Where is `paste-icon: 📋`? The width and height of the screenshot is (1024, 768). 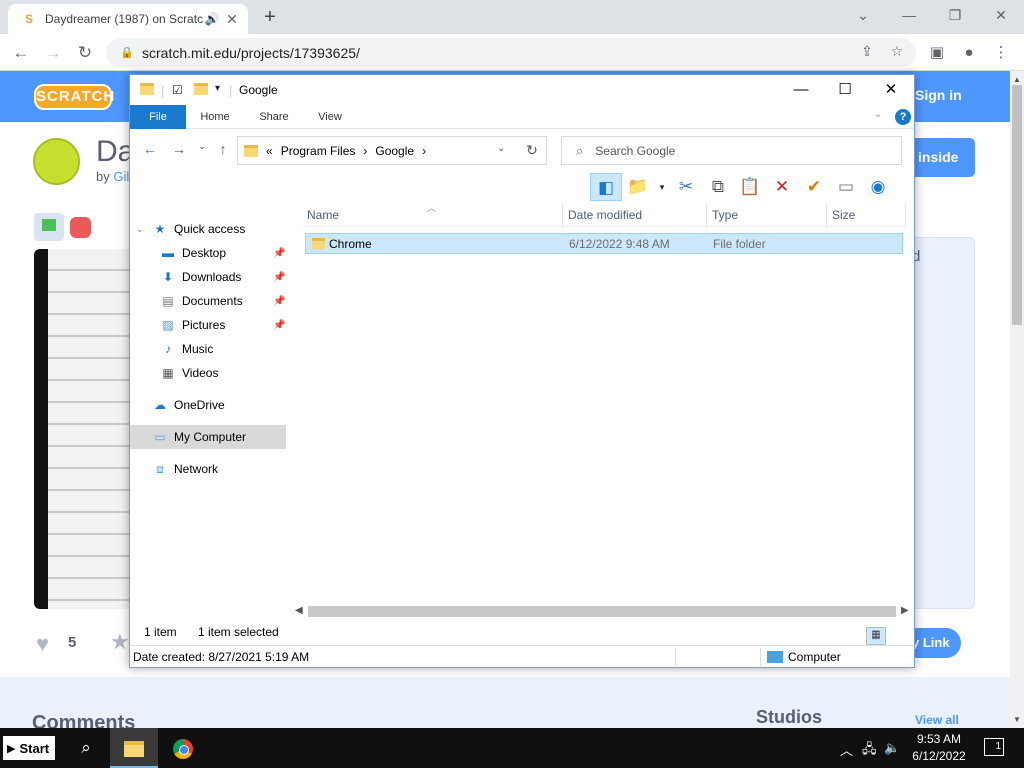 paste-icon: 📋 is located at coordinates (750, 187).